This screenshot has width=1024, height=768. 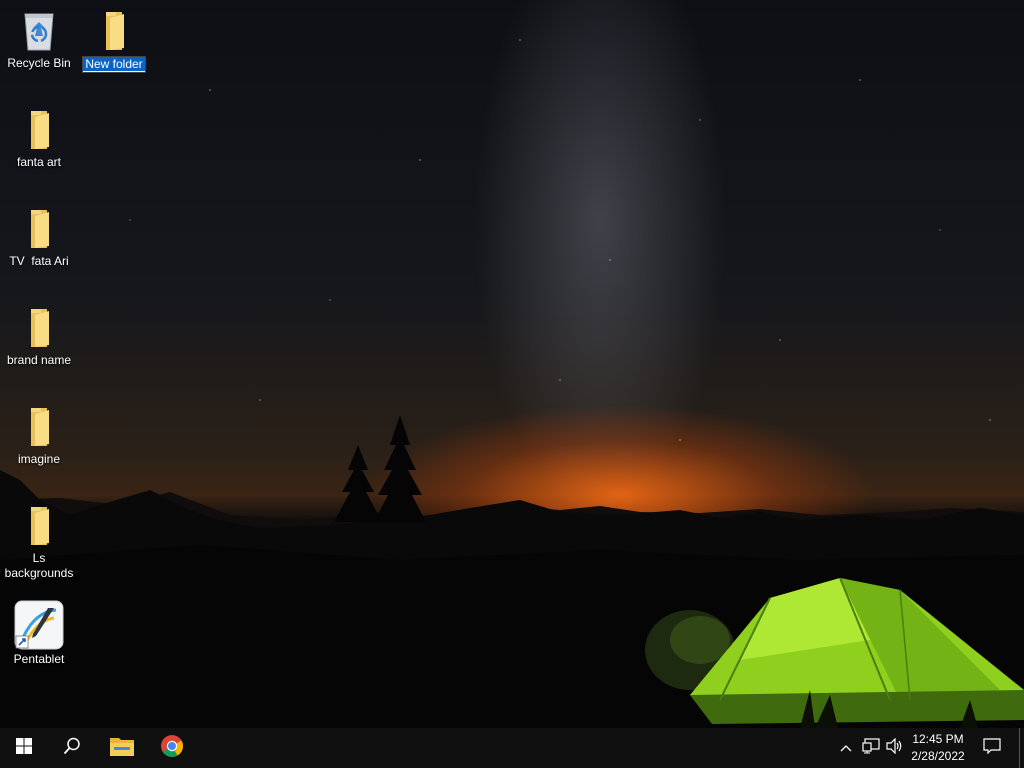 I want to click on desktop-icon-fanta-art: fanta art, so click(x=39, y=138).